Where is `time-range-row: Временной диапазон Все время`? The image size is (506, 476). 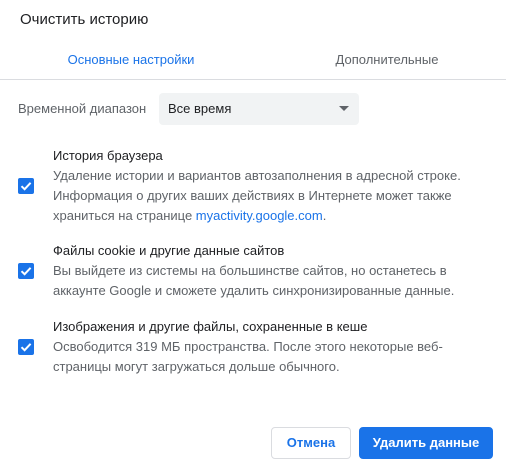 time-range-row: Временной диапазон Все время is located at coordinates (253, 109).